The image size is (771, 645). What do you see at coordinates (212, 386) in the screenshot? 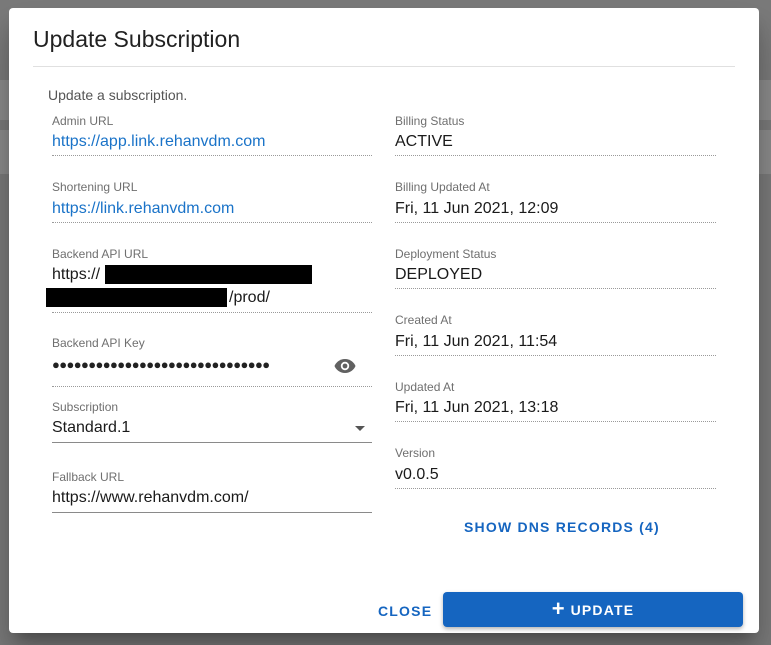
I see `backend-api-key-underline` at bounding box center [212, 386].